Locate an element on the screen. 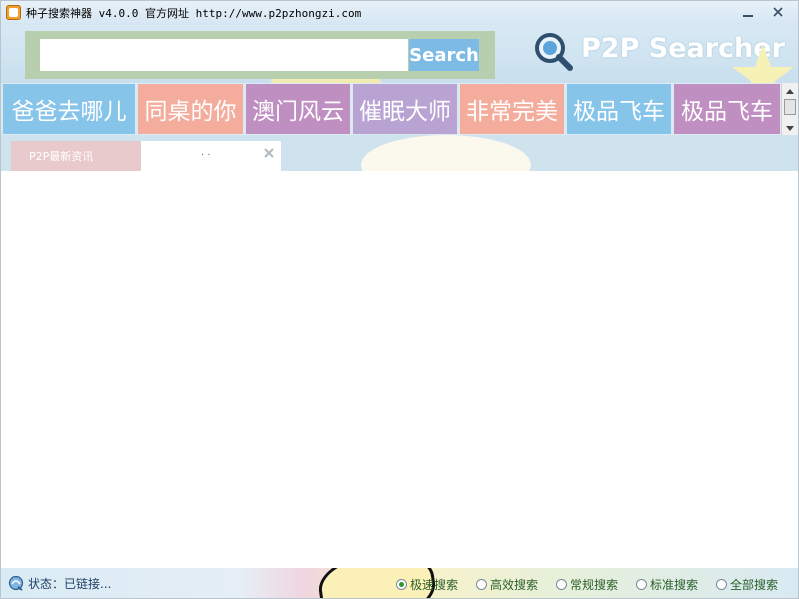  scroll-thumb is located at coordinates (790, 107).